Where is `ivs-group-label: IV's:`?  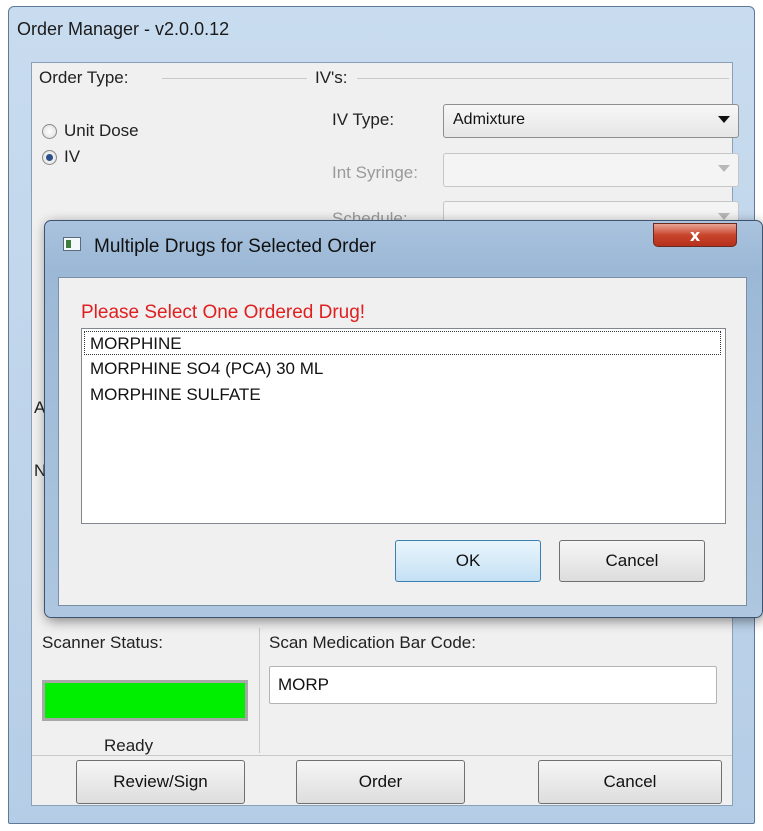
ivs-group-label: IV's: is located at coordinates (331, 77).